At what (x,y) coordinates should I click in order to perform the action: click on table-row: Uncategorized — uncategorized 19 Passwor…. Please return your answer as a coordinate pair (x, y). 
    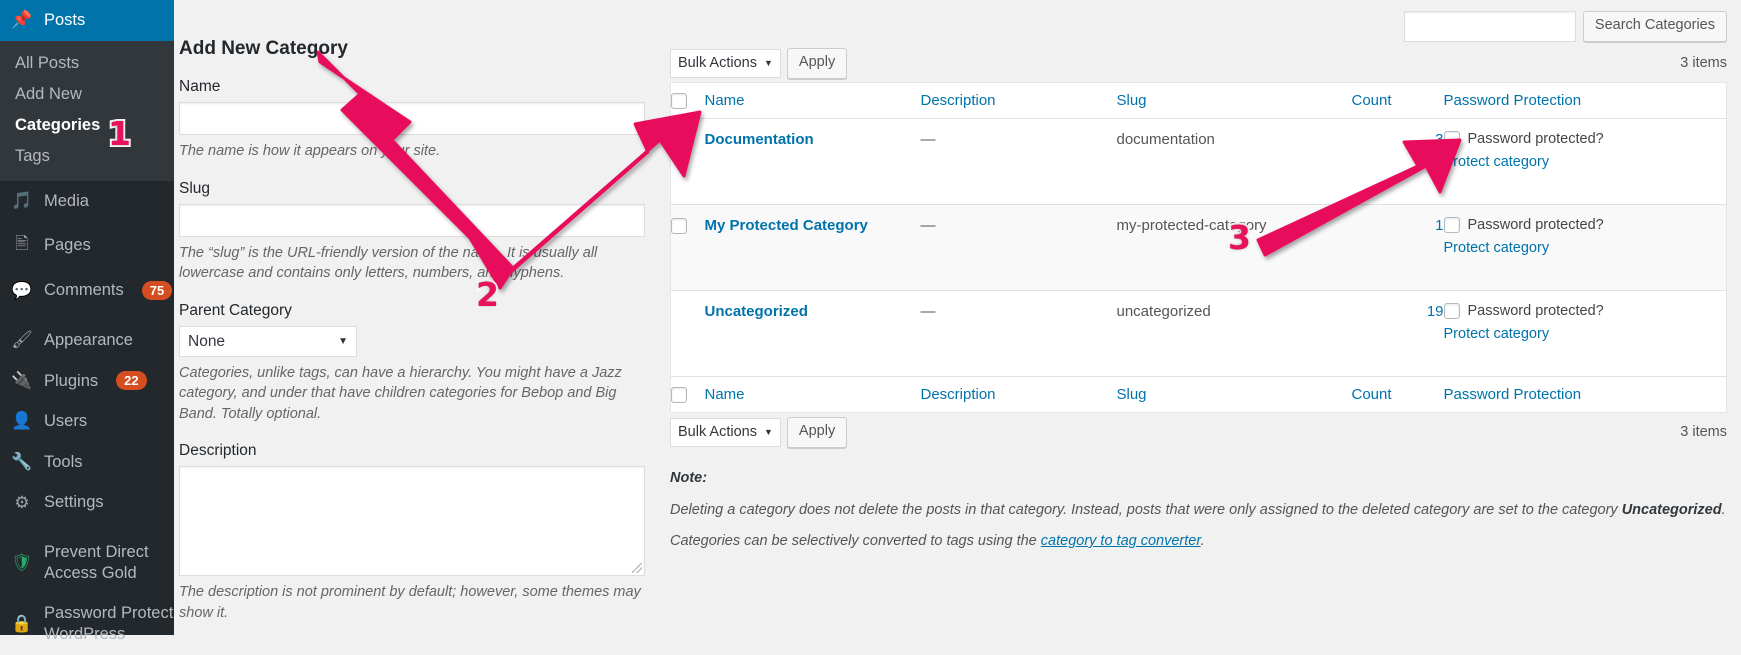
    Looking at the image, I should click on (1198, 333).